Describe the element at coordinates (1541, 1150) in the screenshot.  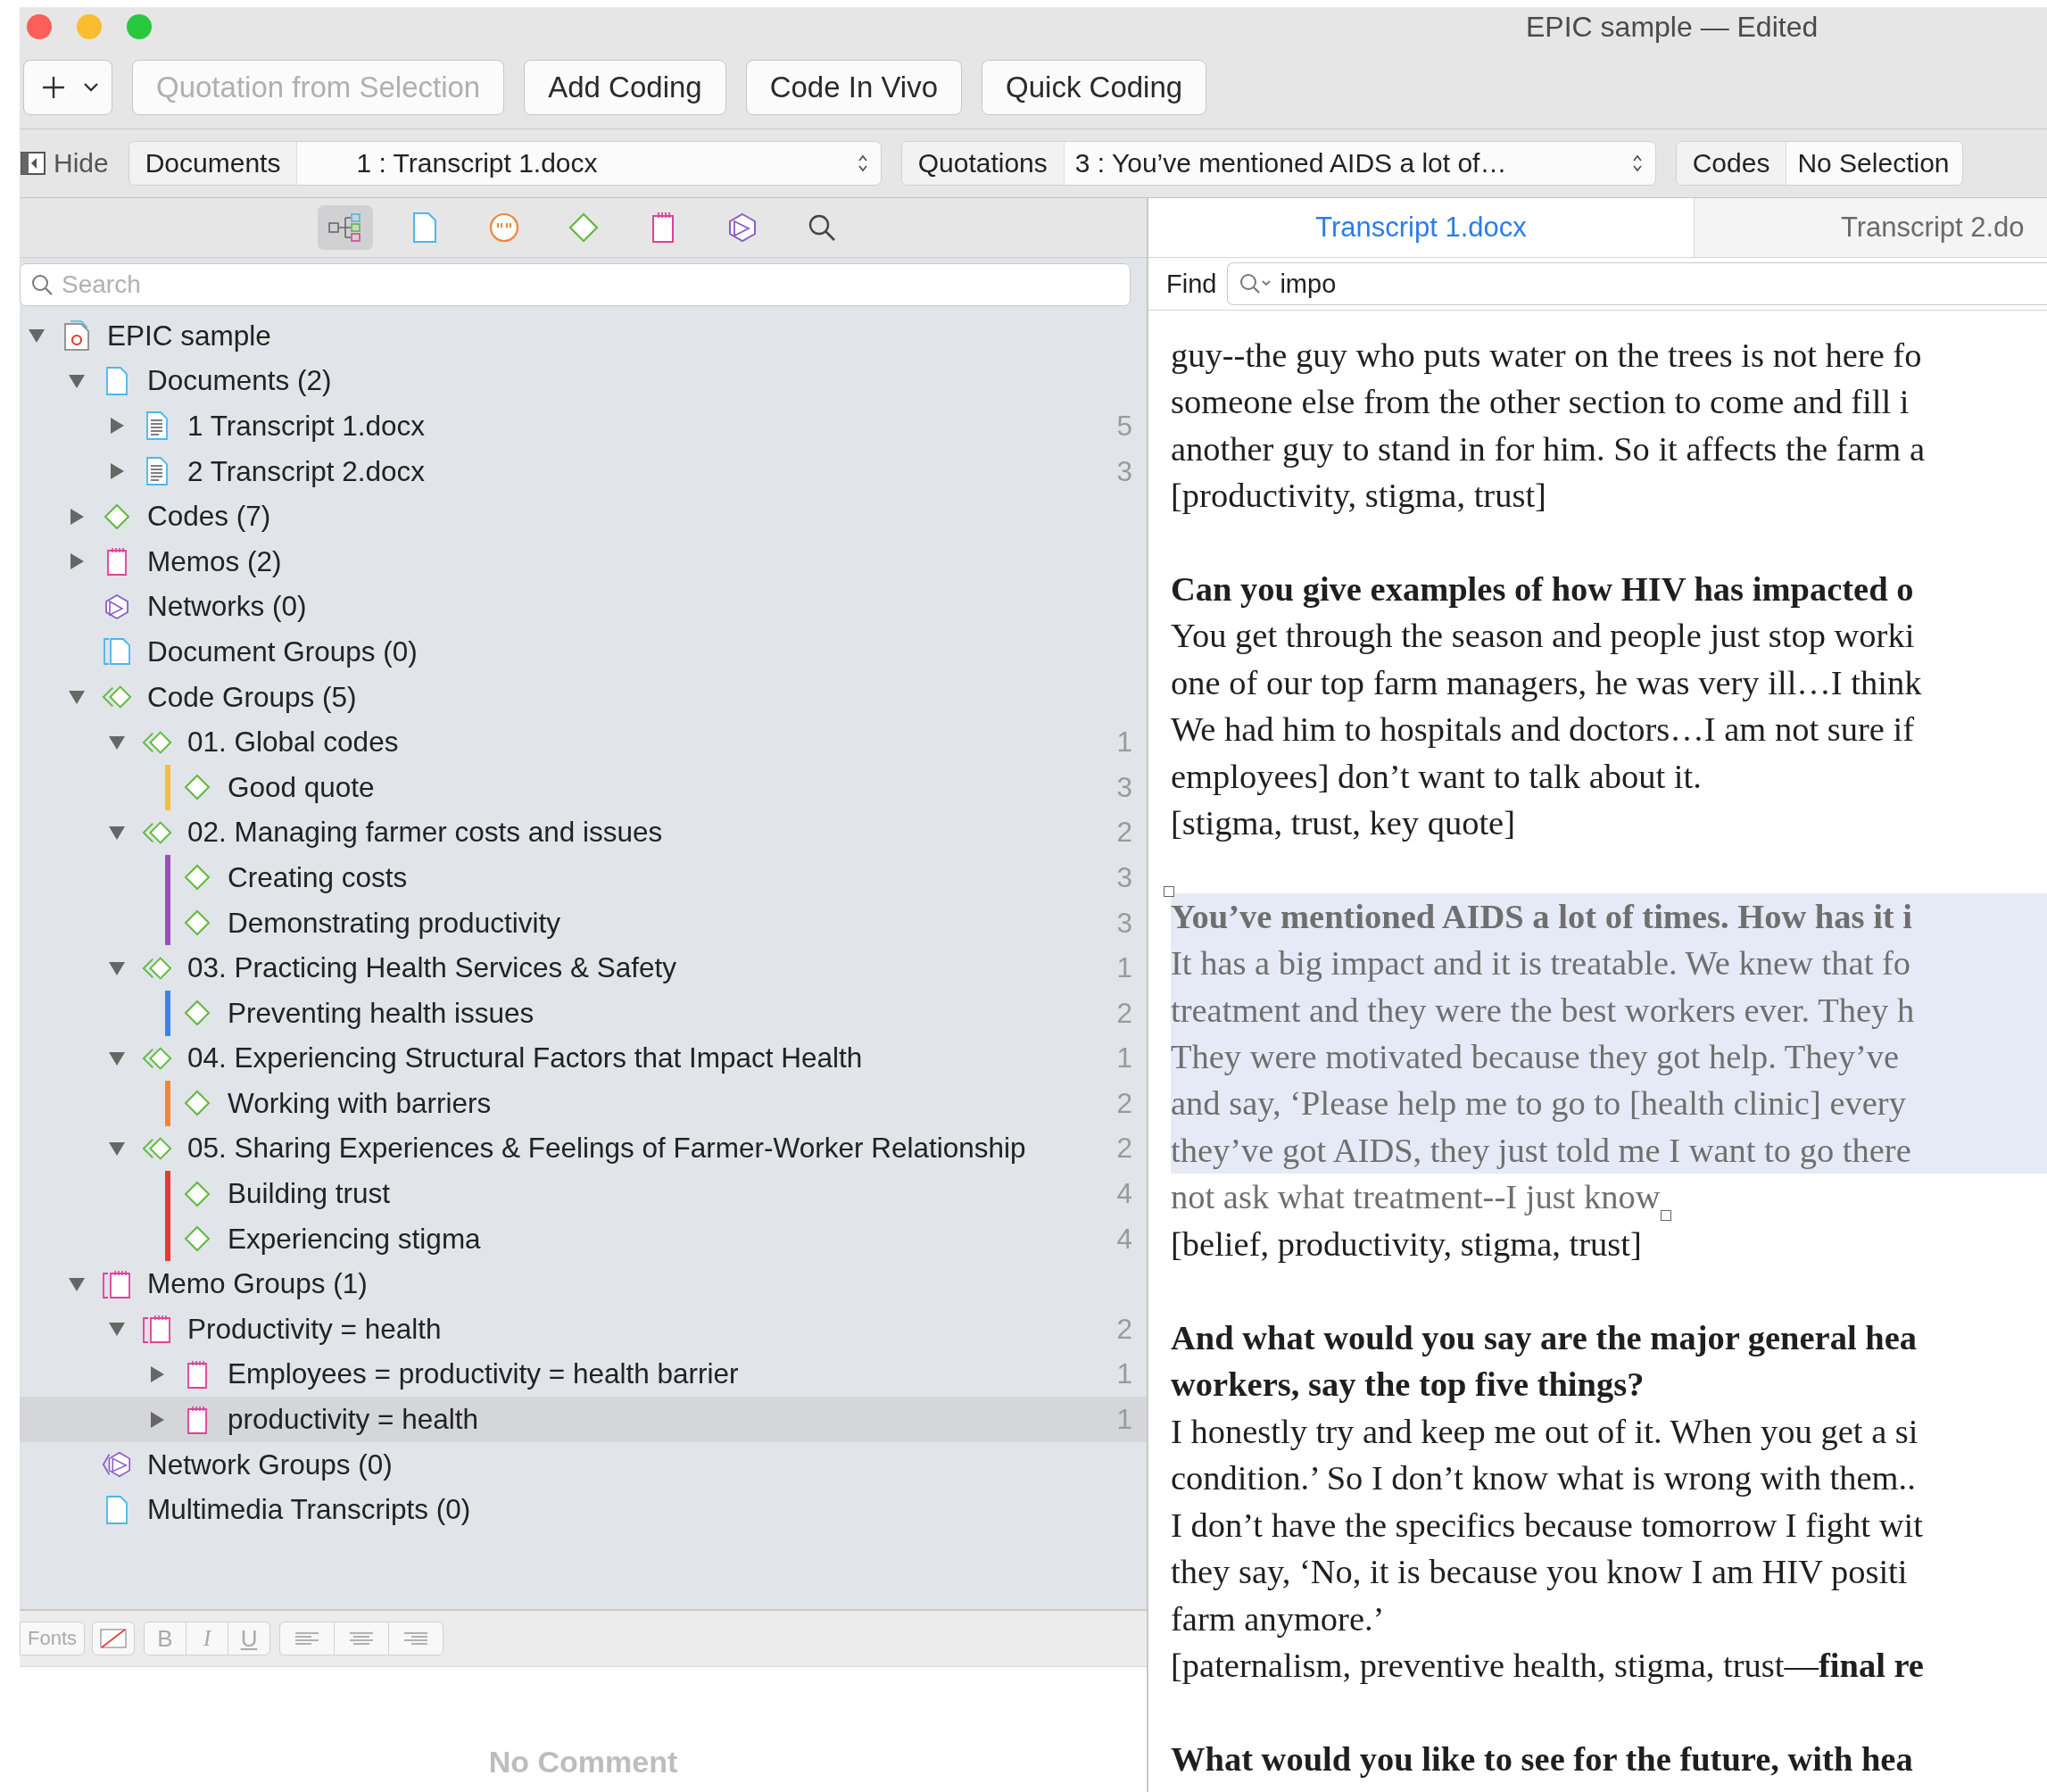
I see `transcript-line: they’ve got AIDS, they just told me I want to go there` at that location.